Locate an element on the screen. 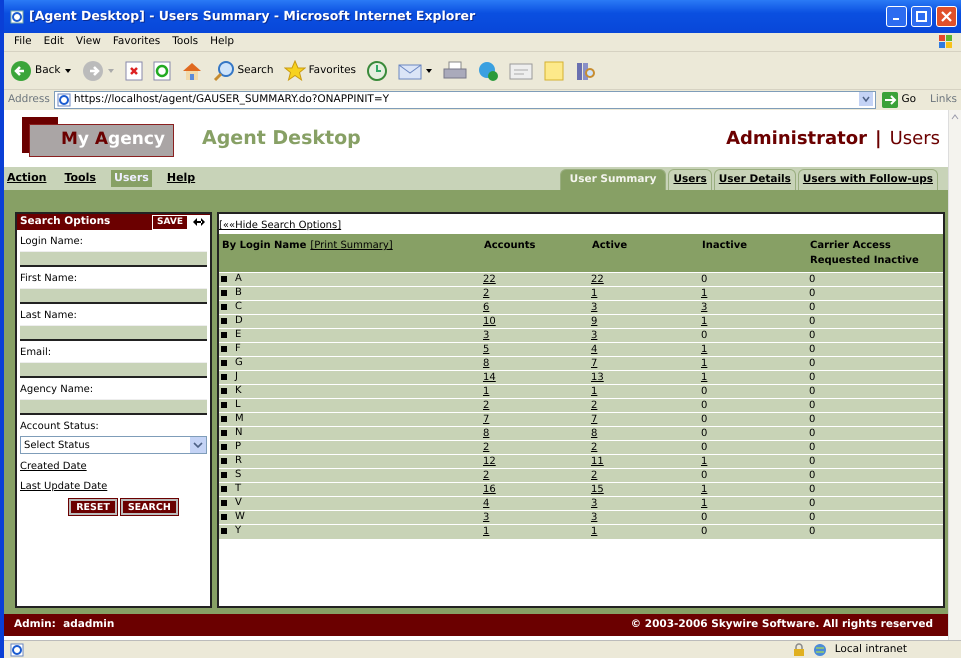  links-button: Links is located at coordinates (941, 100).